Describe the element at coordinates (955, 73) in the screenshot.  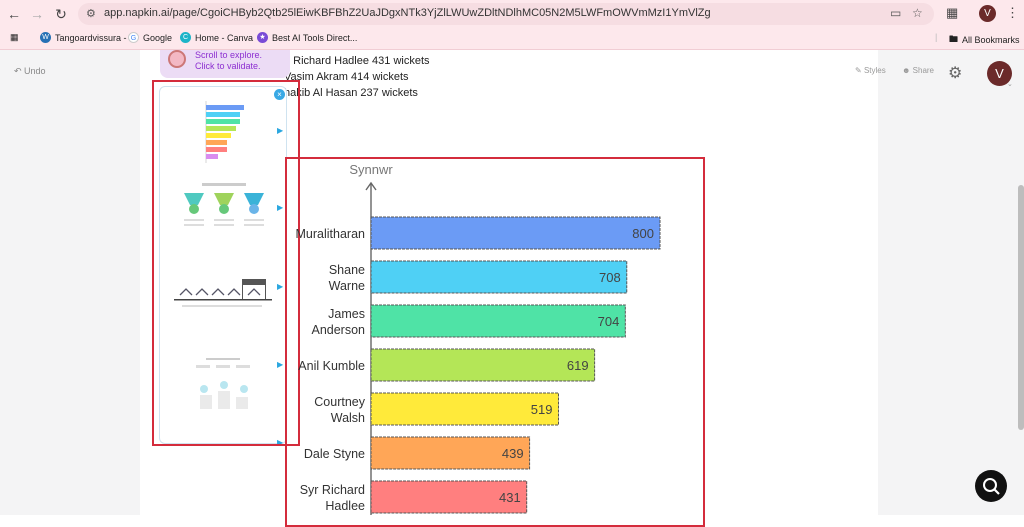
I see `settings-gear-icon: ⚙` at that location.